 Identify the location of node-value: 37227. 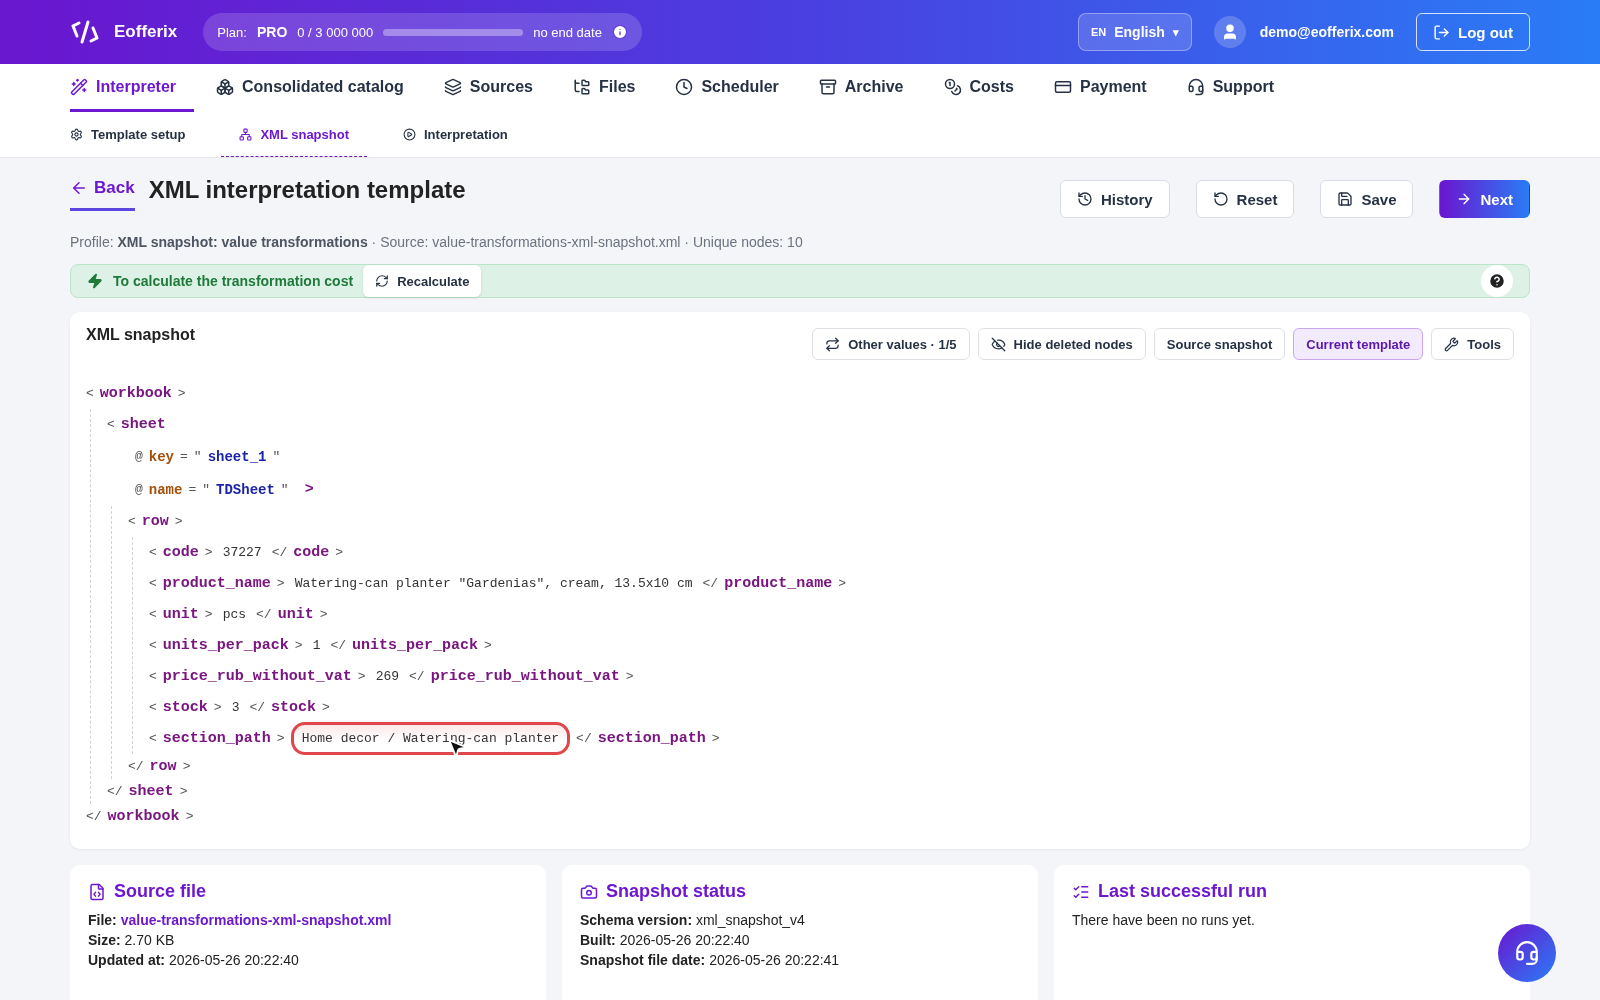
(242, 553).